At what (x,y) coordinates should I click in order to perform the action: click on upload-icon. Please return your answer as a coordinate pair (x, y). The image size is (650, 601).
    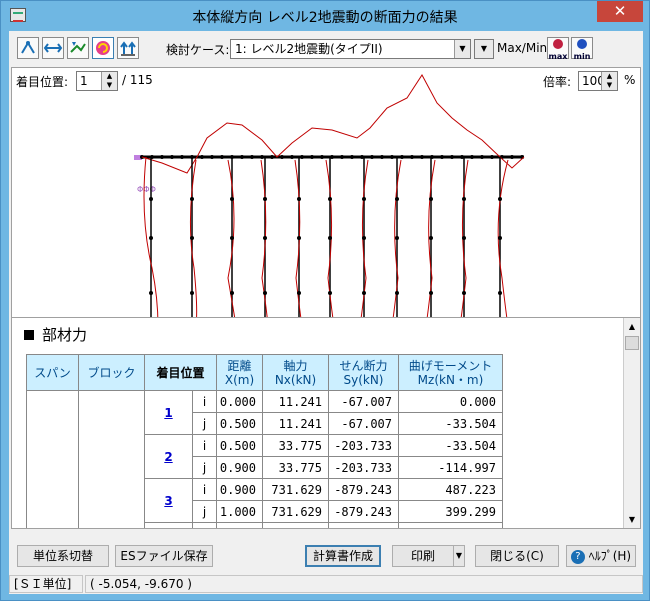
    Looking at the image, I should click on (128, 48).